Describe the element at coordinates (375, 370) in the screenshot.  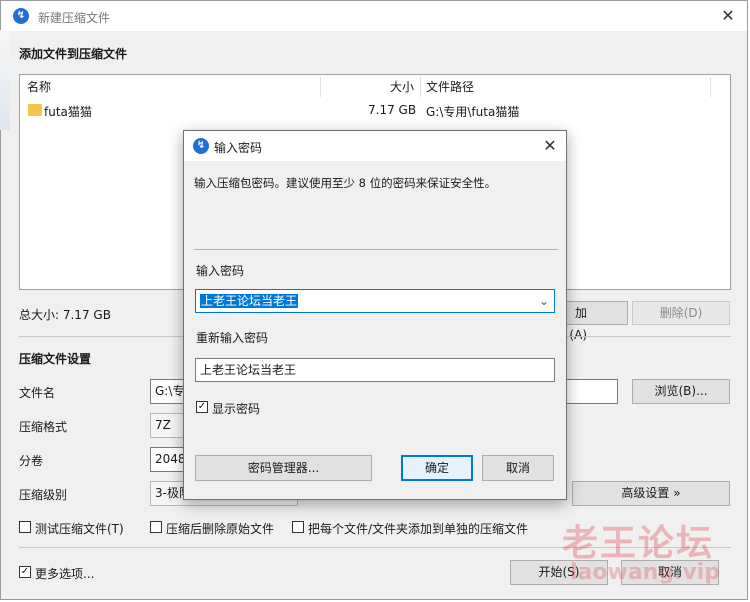
I see `reenter-field: 上老王论坛当老王` at that location.